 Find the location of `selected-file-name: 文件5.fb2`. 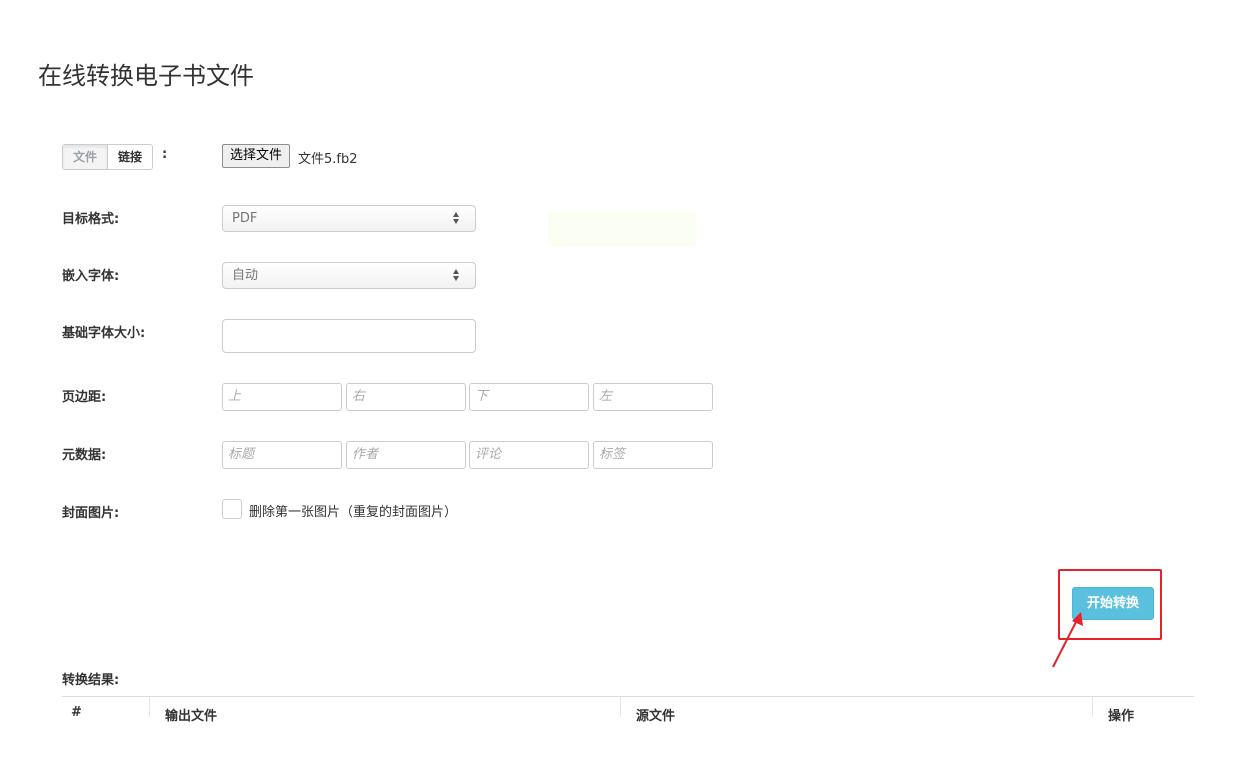

selected-file-name: 文件5.fb2 is located at coordinates (328, 159).